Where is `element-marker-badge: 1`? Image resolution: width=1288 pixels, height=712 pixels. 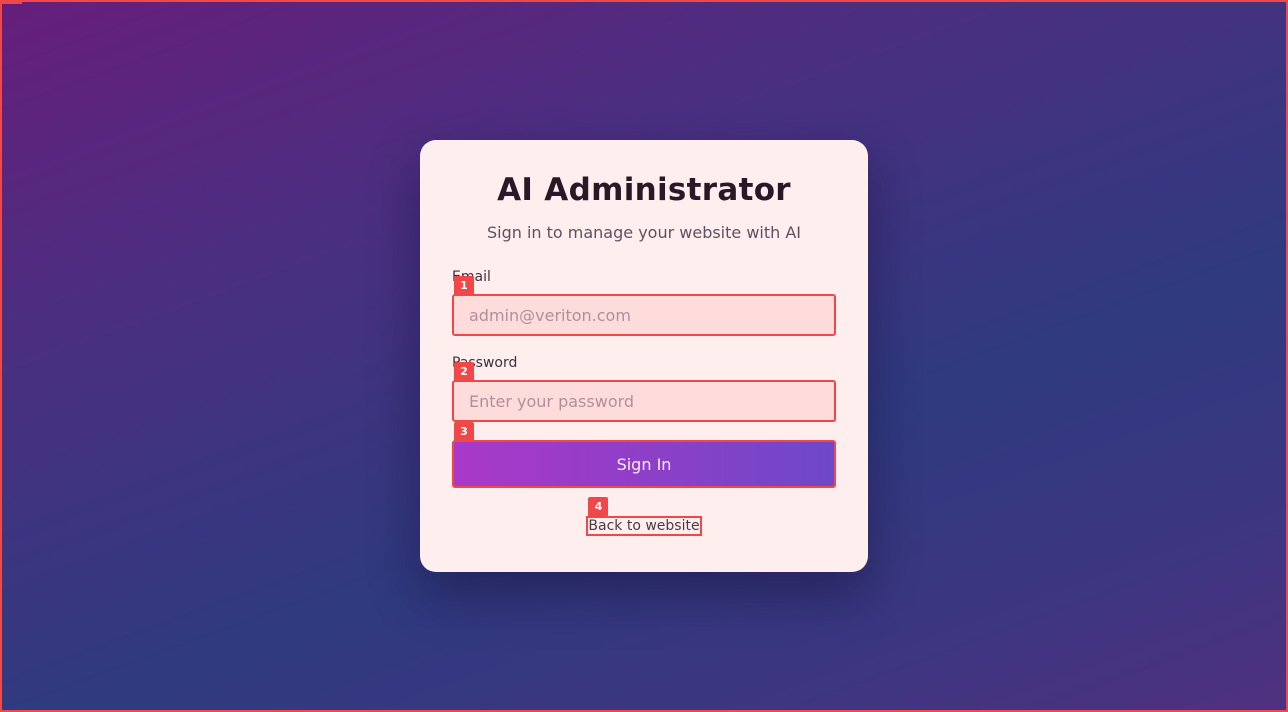
element-marker-badge: 1 is located at coordinates (464, 286).